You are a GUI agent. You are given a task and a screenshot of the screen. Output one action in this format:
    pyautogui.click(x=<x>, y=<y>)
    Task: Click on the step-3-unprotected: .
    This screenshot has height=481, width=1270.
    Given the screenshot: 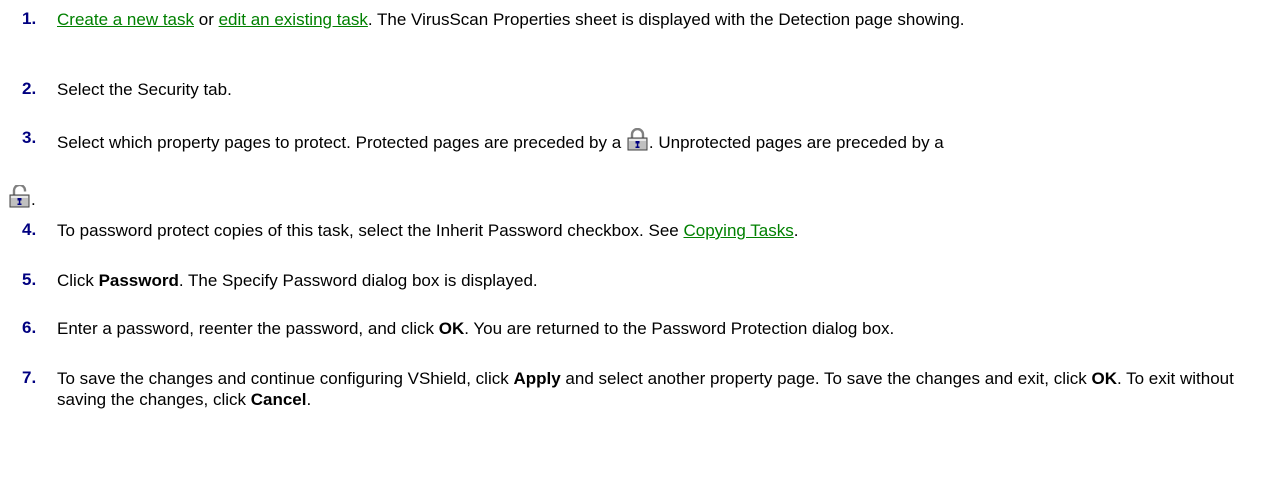 What is the action you would take?
    pyautogui.click(x=22, y=197)
    